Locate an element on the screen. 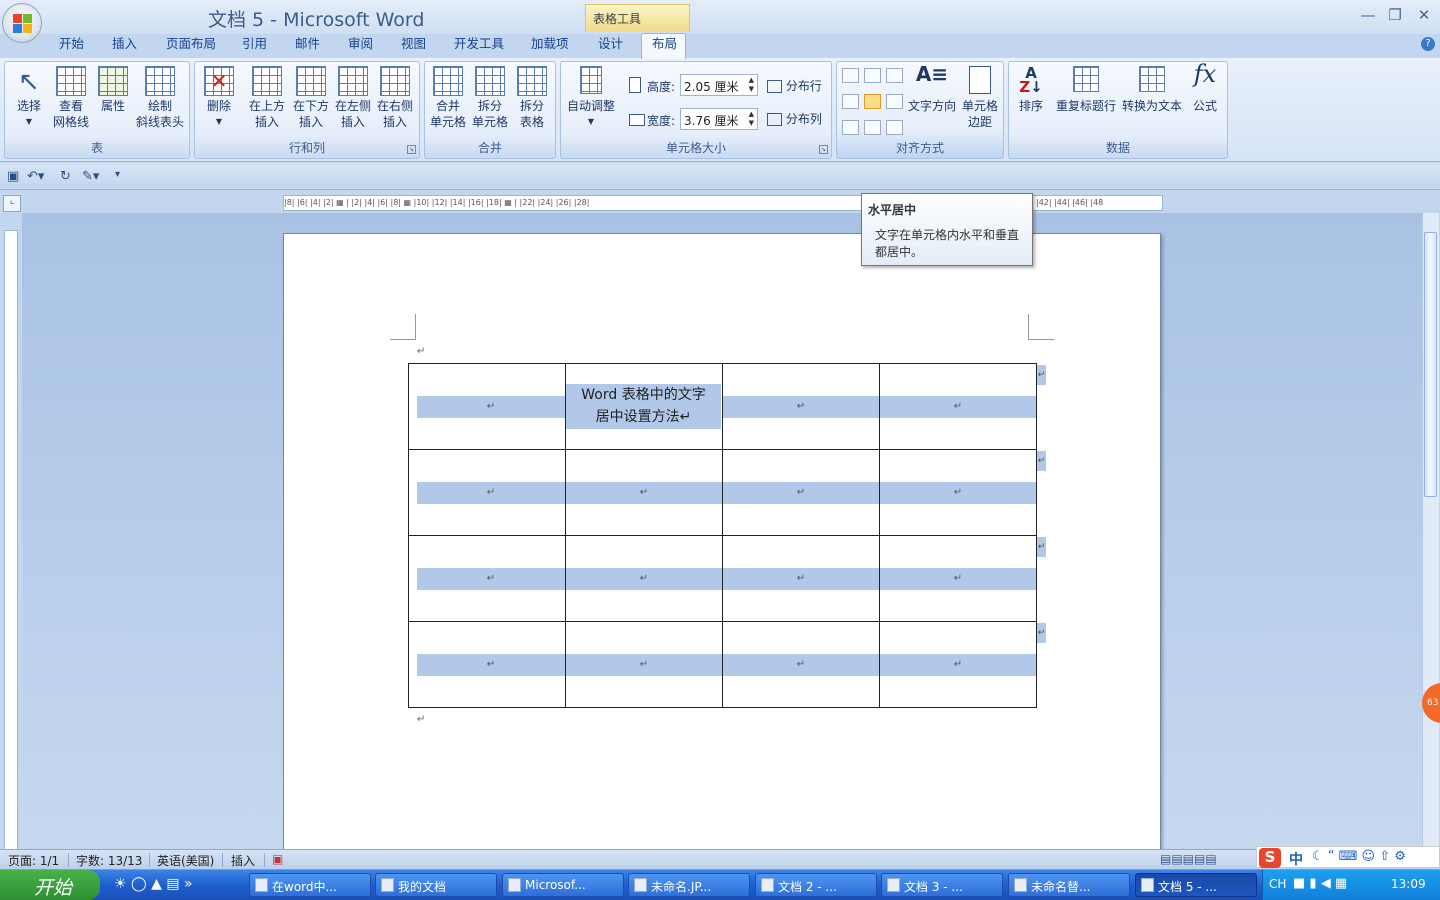 The width and height of the screenshot is (1440, 900). align-bottom-center-icon is located at coordinates (872, 127).